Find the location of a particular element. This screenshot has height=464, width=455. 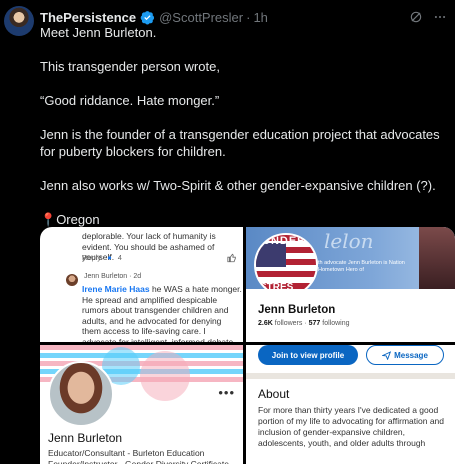

profile-stats: 2.6K followers · 577 following is located at coordinates (304, 323).